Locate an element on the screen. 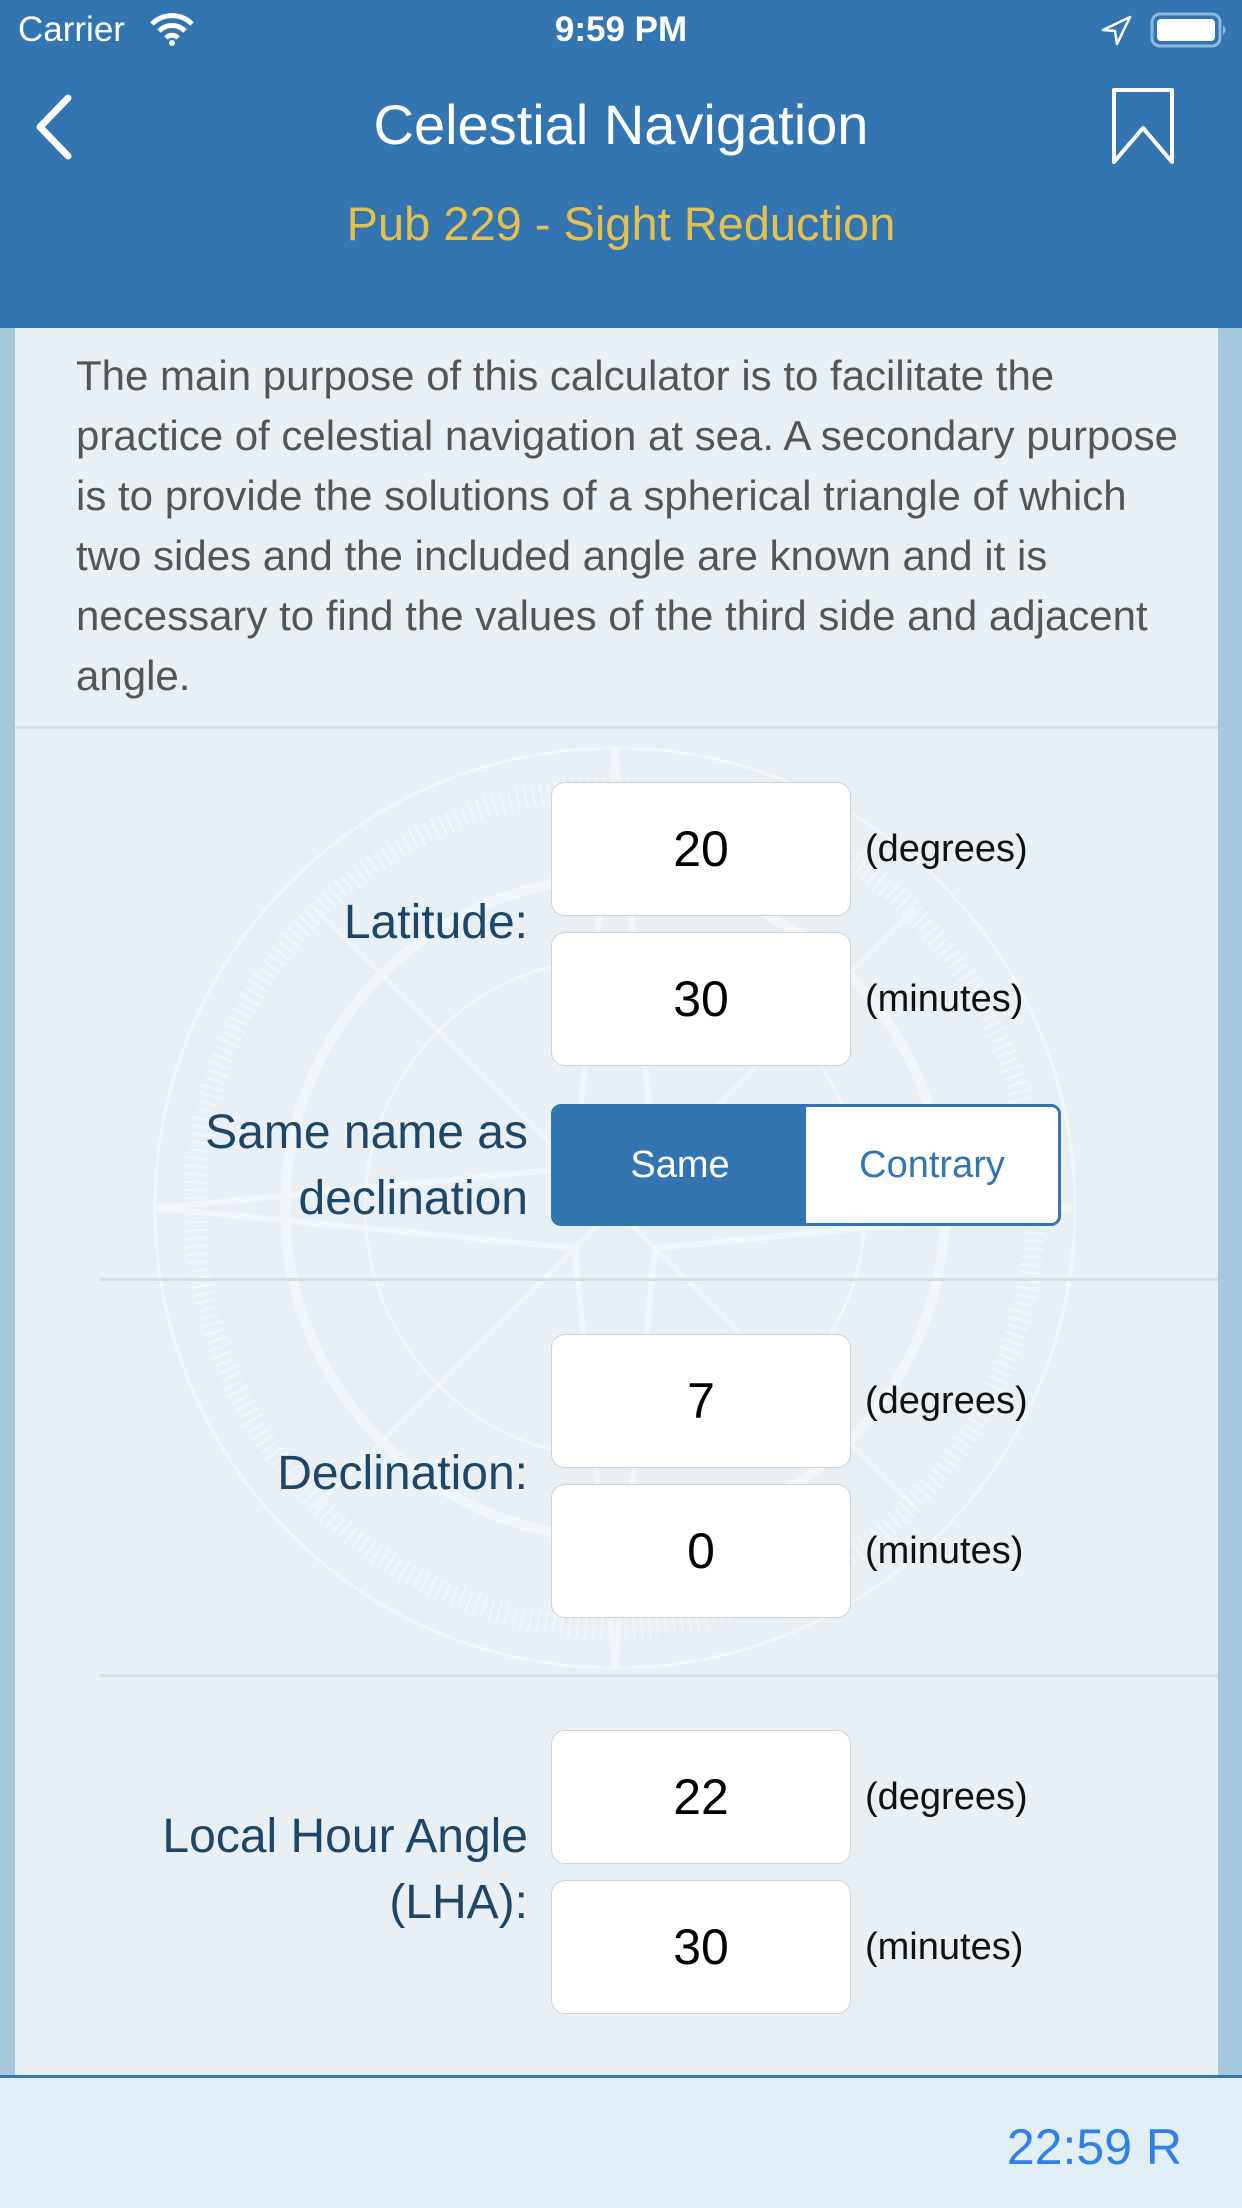 This screenshot has width=1242, height=2208. latitude-label: Latitude: is located at coordinates (435, 922).